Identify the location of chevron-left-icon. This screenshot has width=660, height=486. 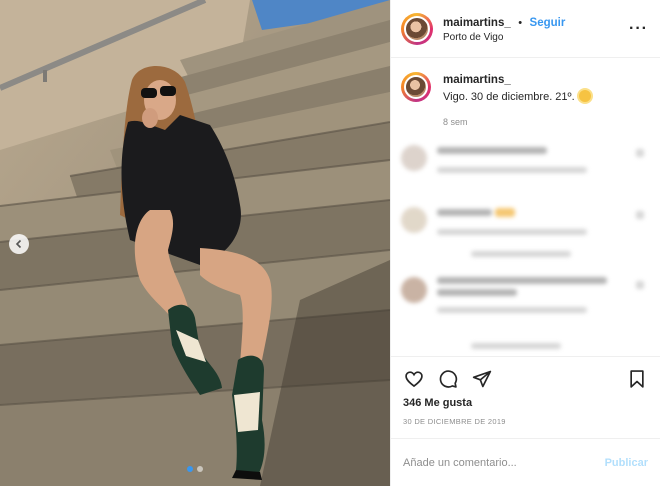
(18, 244).